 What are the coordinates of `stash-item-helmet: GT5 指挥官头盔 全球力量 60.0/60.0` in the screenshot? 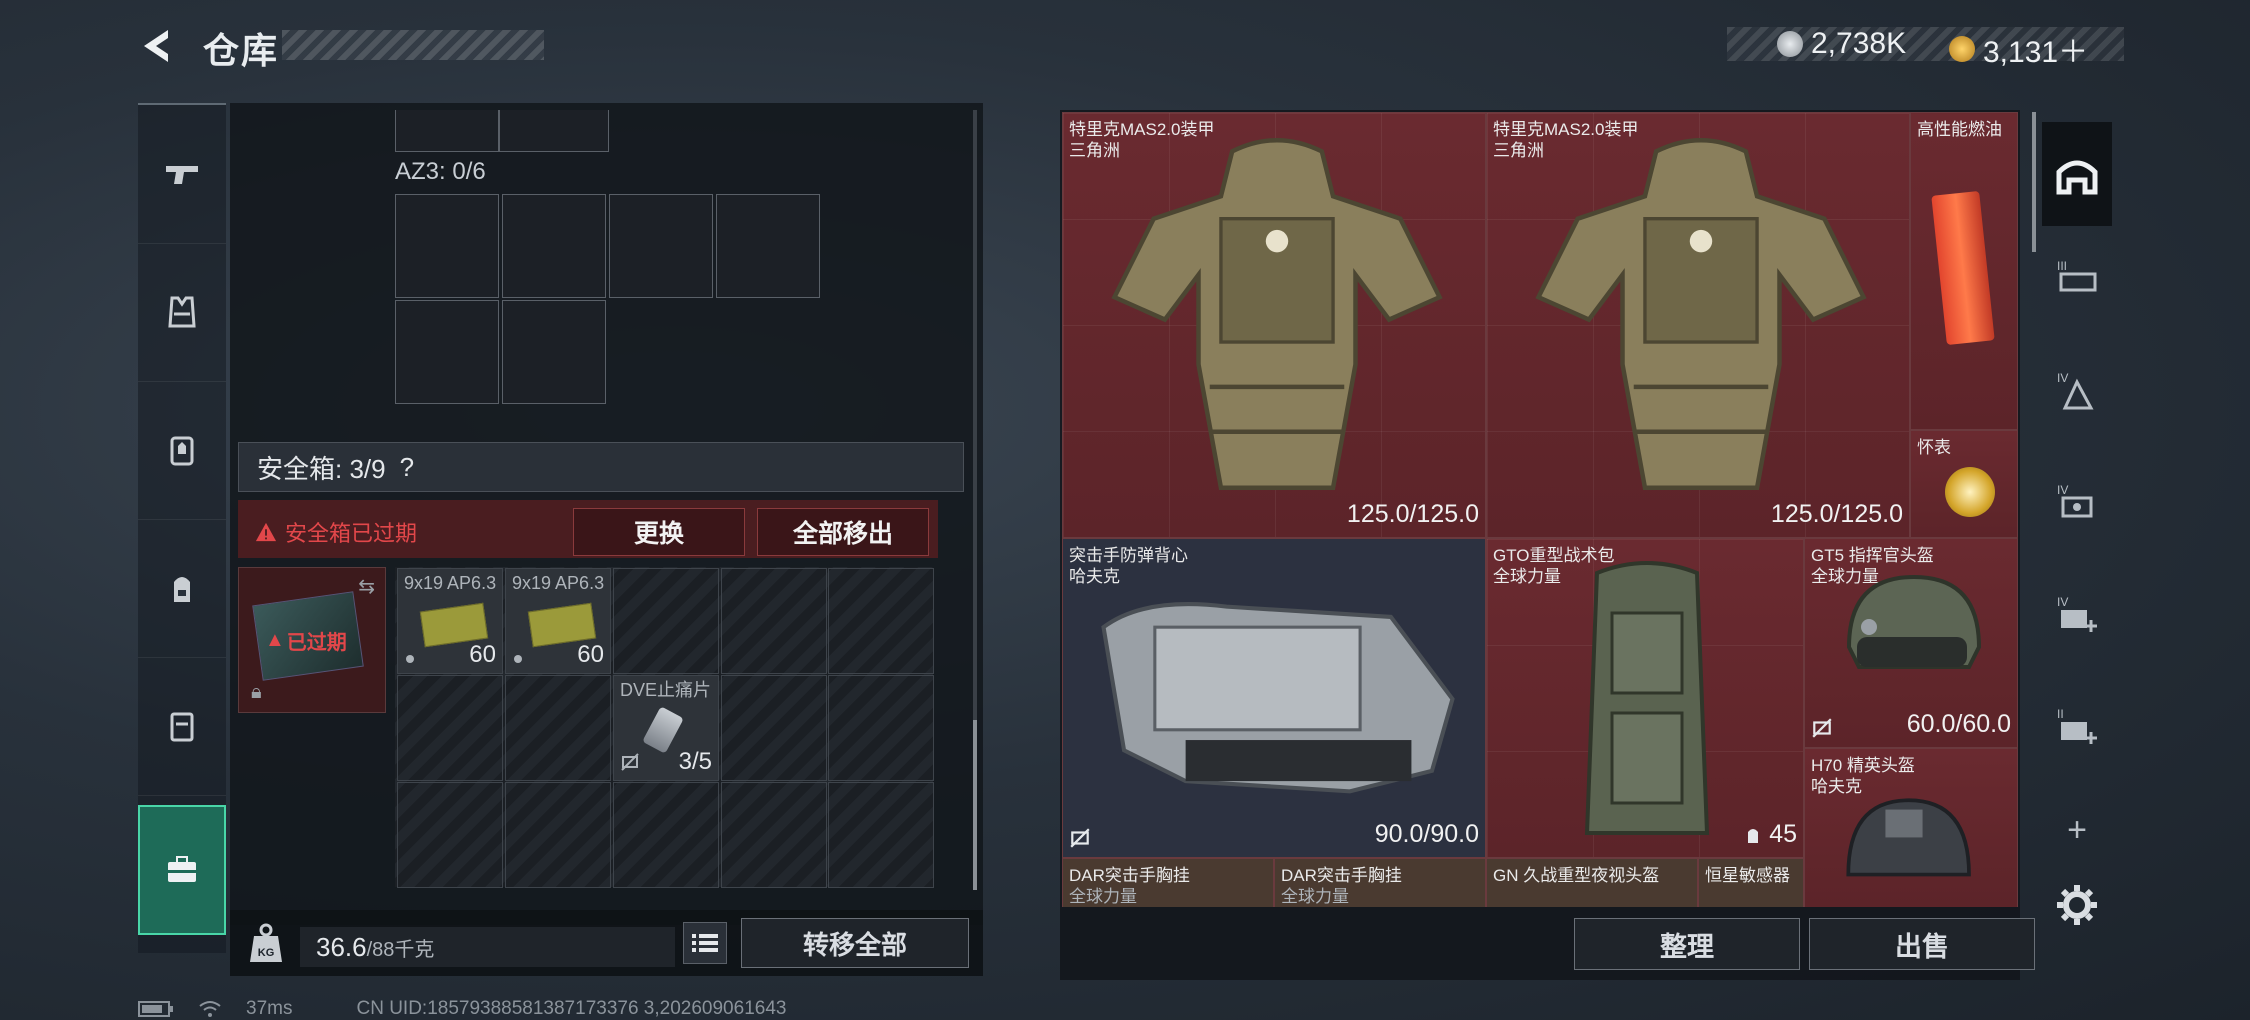 It's located at (1911, 643).